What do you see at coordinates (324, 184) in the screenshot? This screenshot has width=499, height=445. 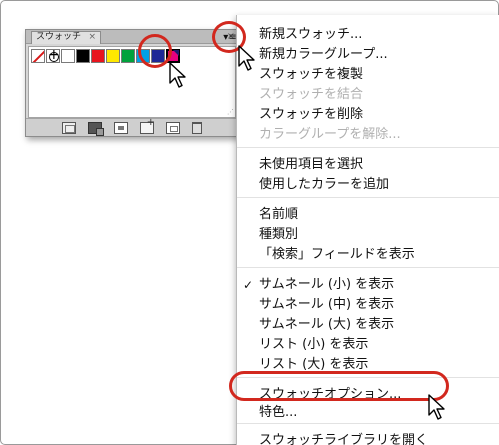 I see `menu-item-label: 使用したカラーを追加` at bounding box center [324, 184].